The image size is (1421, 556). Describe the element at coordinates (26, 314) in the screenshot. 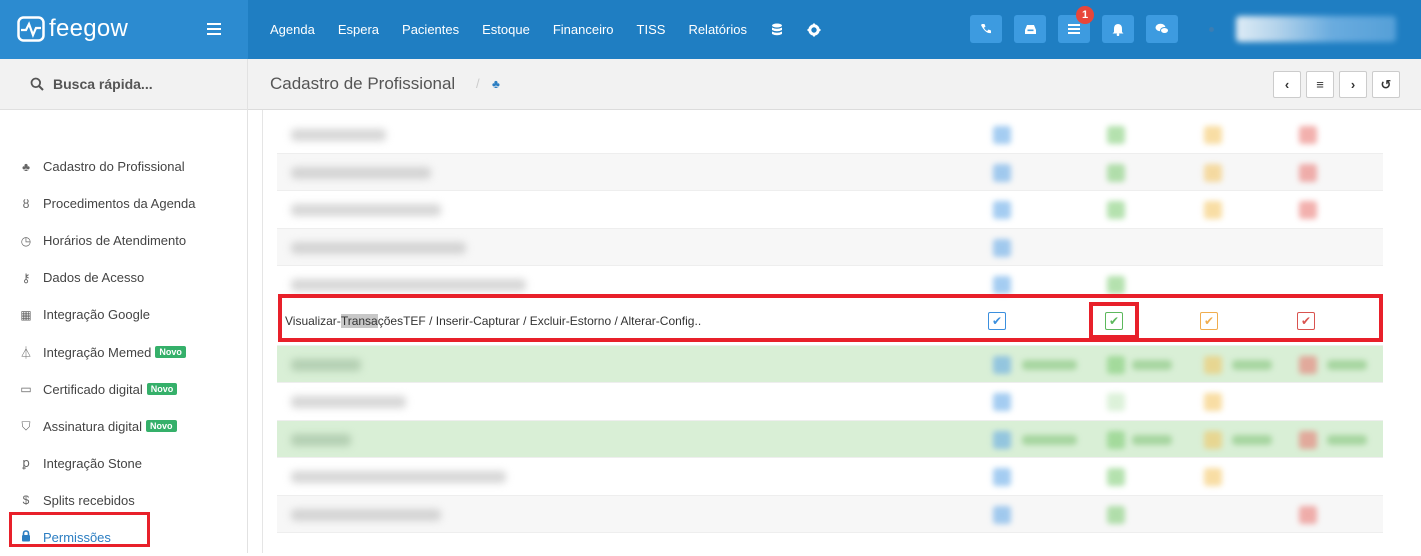

I see `calendar-icon: ▦` at that location.